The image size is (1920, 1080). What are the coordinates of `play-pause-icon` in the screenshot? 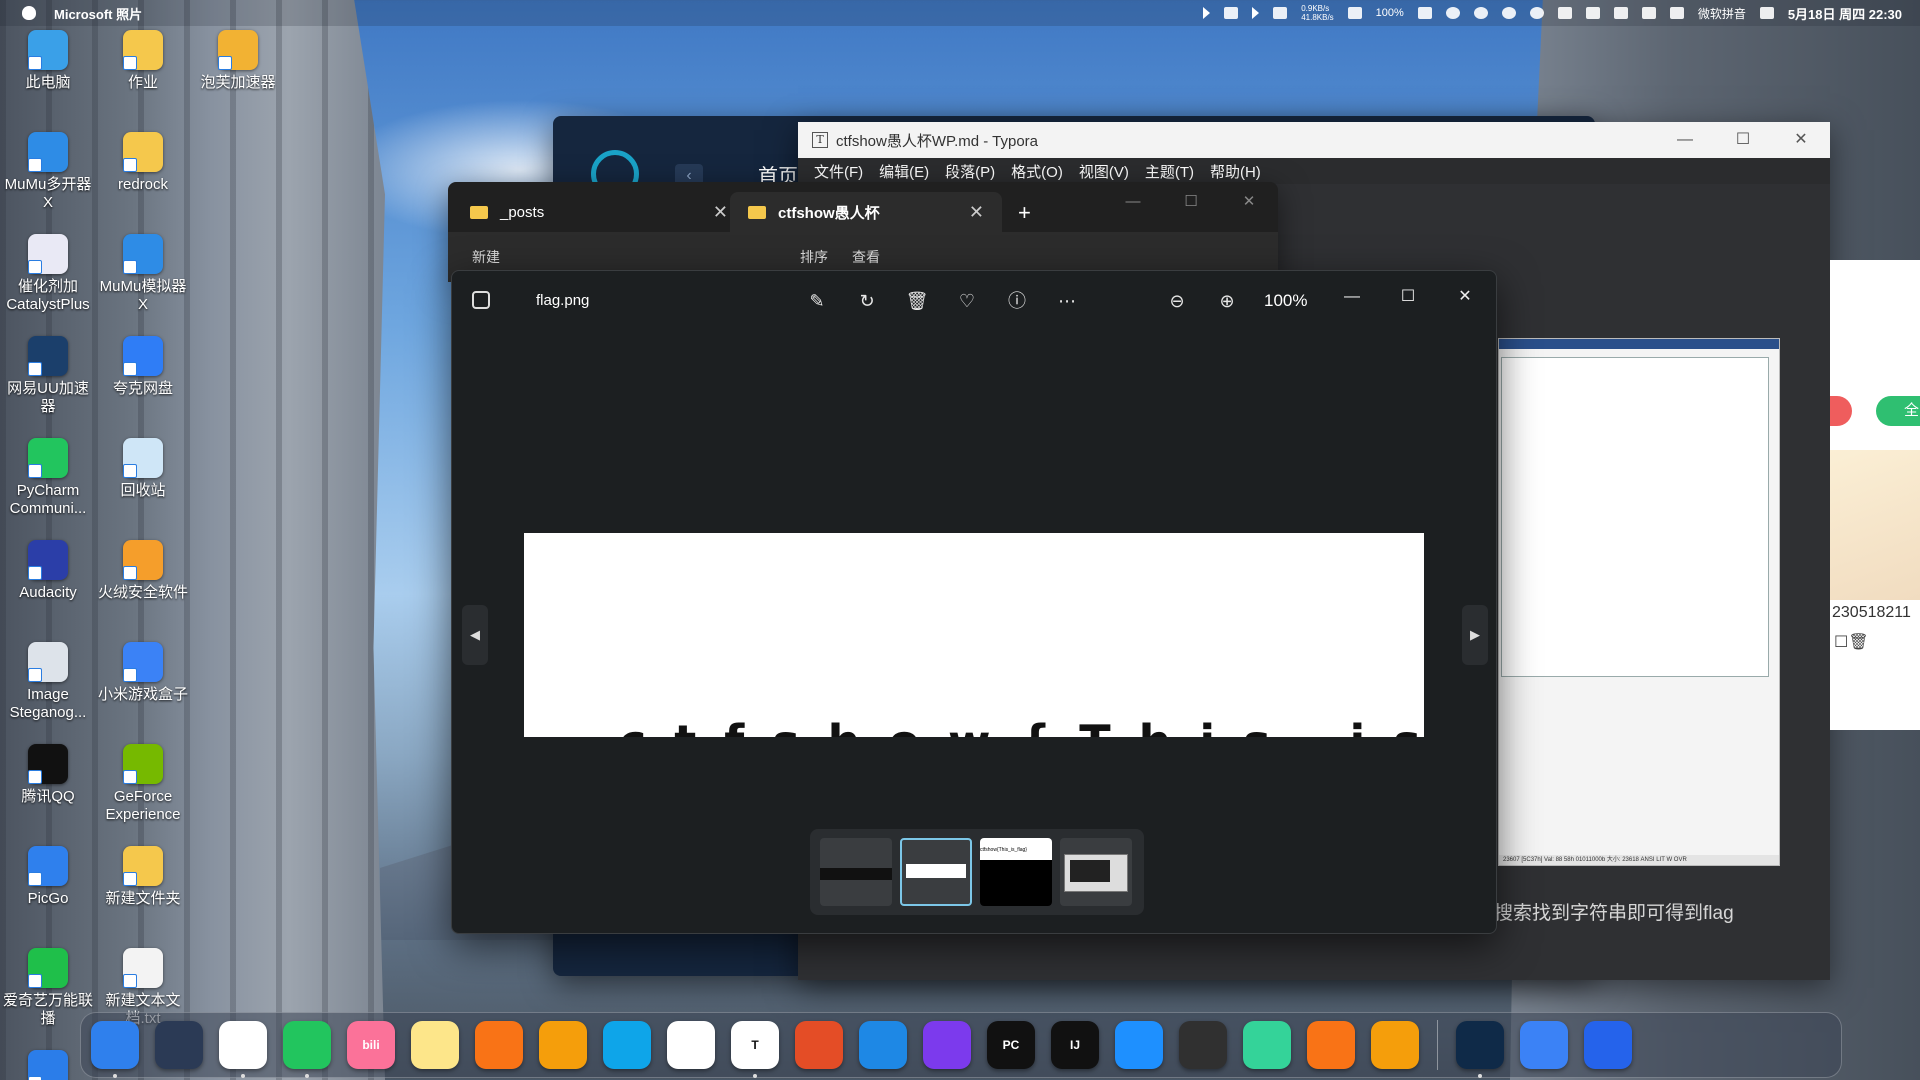 It's located at (1231, 13).